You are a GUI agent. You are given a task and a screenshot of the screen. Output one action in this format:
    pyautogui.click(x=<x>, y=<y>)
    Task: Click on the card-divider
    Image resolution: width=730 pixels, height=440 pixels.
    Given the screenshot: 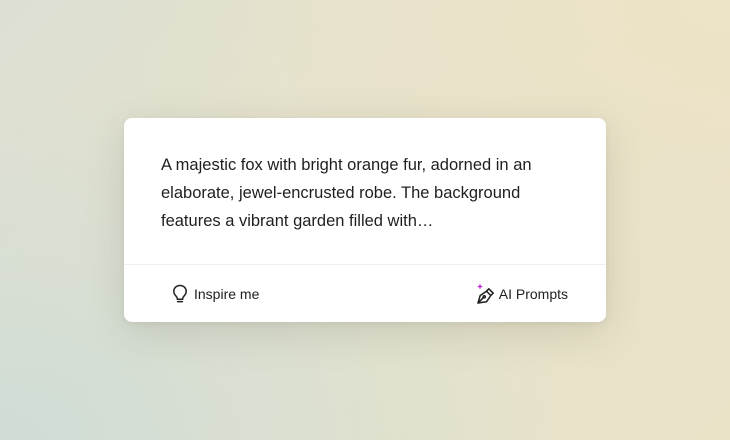 What is the action you would take?
    pyautogui.click(x=365, y=264)
    